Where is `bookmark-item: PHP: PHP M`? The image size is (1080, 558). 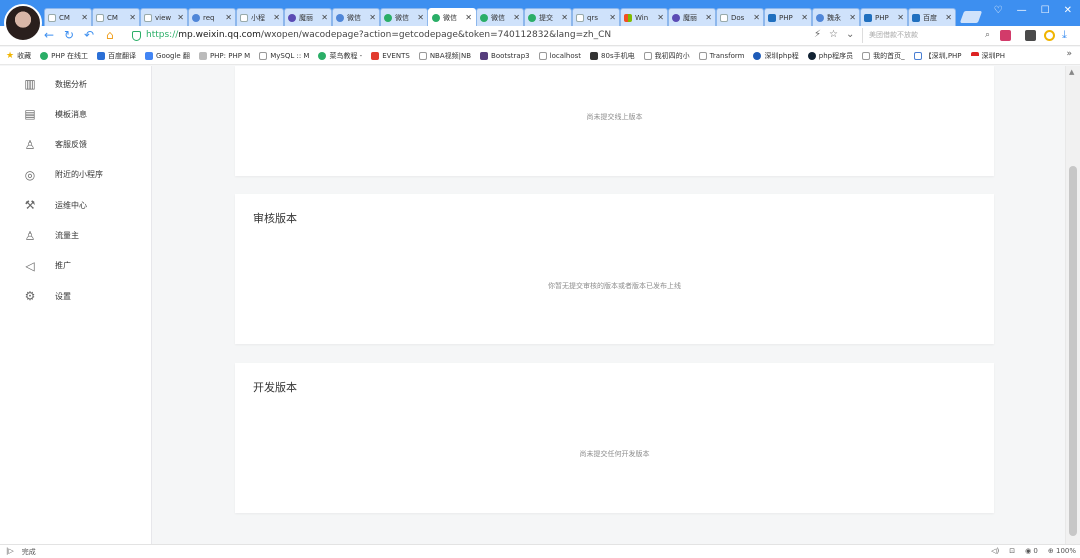 bookmark-item: PHP: PHP M is located at coordinates (224, 55).